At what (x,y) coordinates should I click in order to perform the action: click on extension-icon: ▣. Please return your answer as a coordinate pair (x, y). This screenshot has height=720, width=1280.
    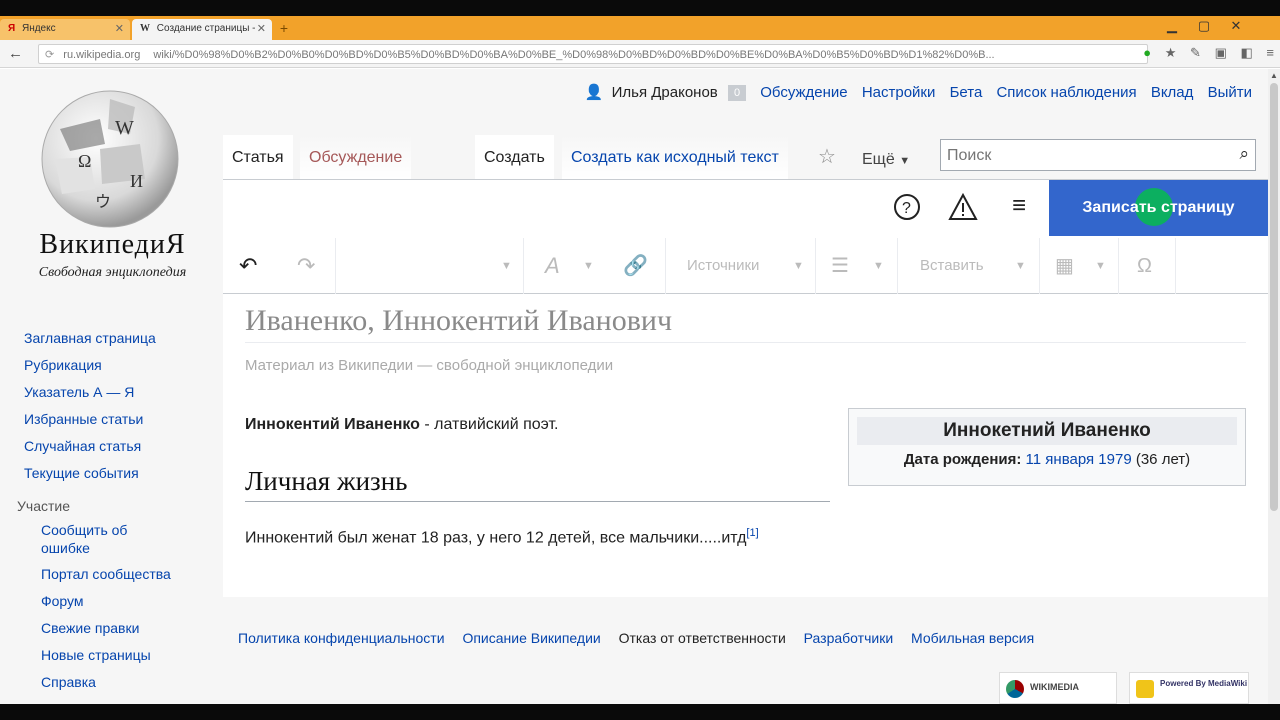
    Looking at the image, I should click on (1221, 52).